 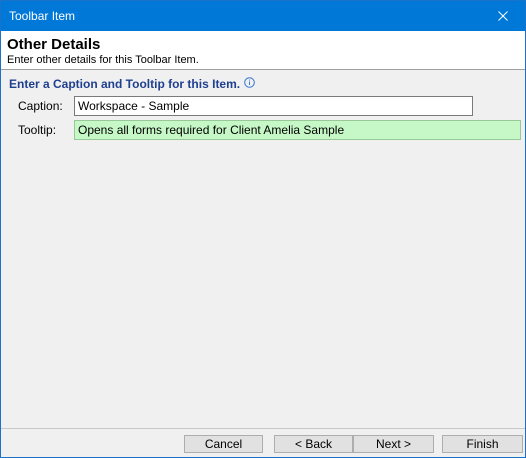 I want to click on caption-label: Caption:, so click(x=40, y=106).